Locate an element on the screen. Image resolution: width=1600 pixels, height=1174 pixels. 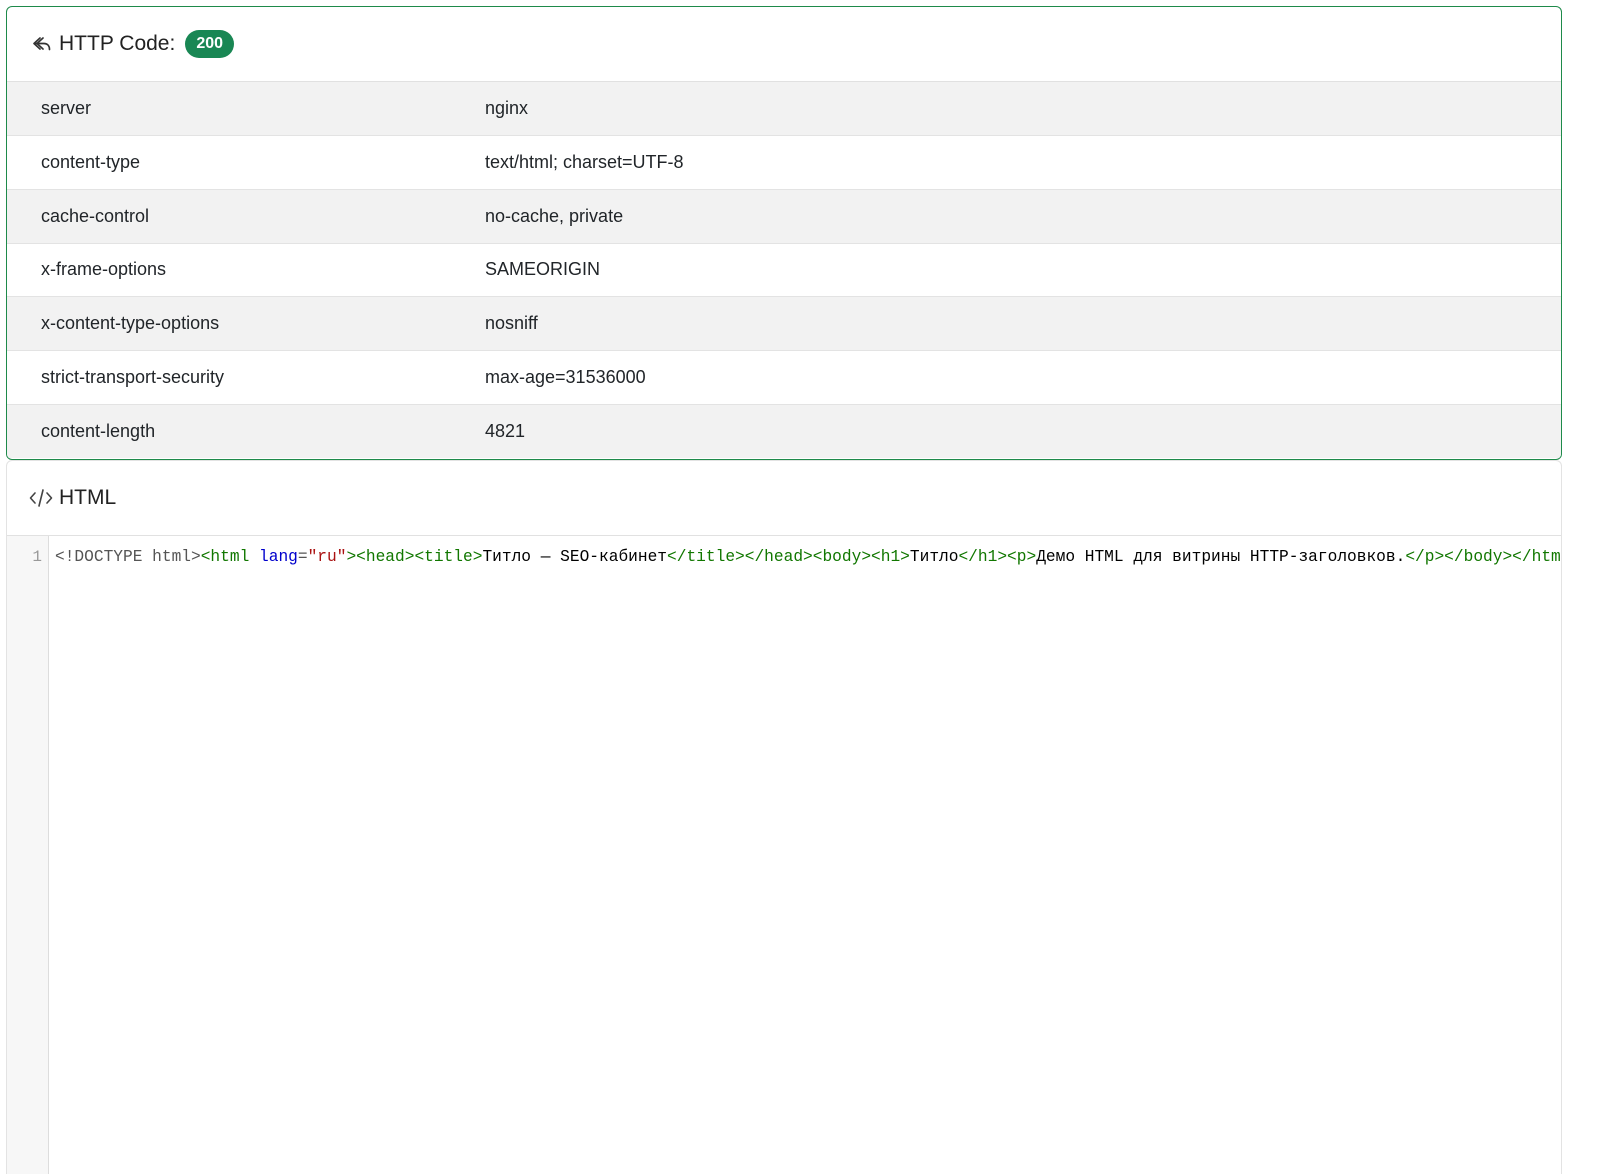
header-row: content-type text/html; charset=UTF-8 is located at coordinates (784, 162).